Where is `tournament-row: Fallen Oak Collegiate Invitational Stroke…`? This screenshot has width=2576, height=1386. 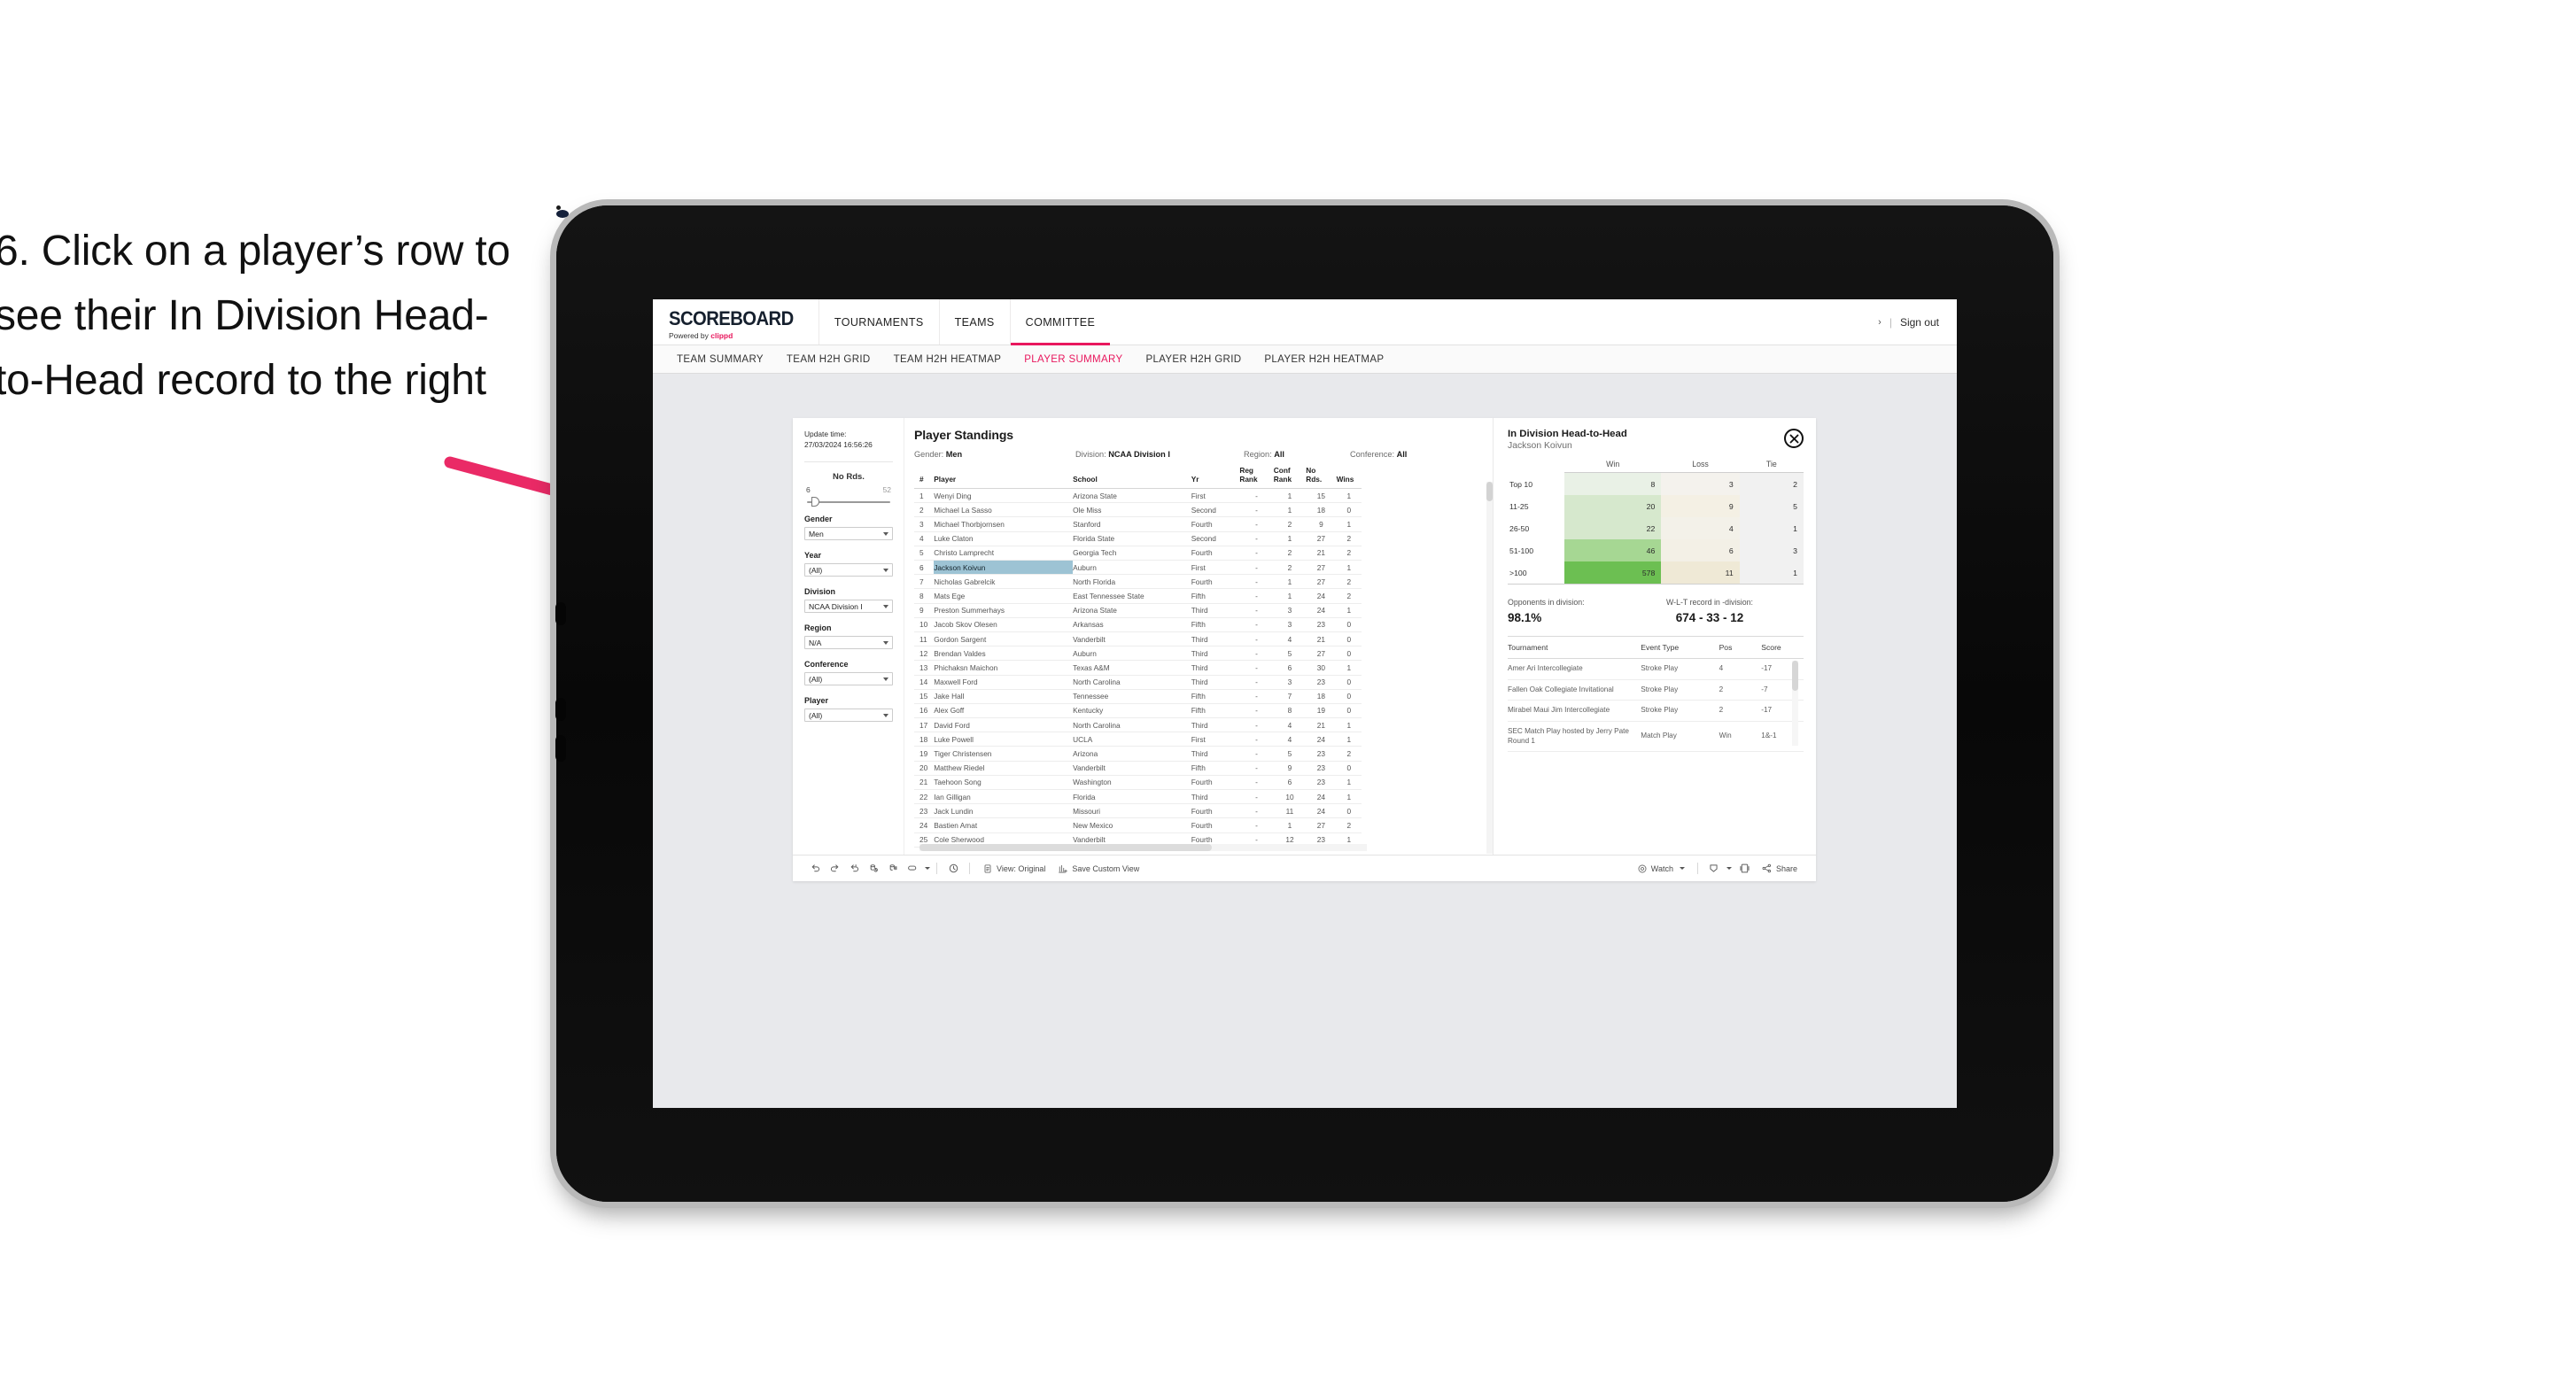 tournament-row: Fallen Oak Collegiate Invitational Stroke… is located at coordinates (1656, 690).